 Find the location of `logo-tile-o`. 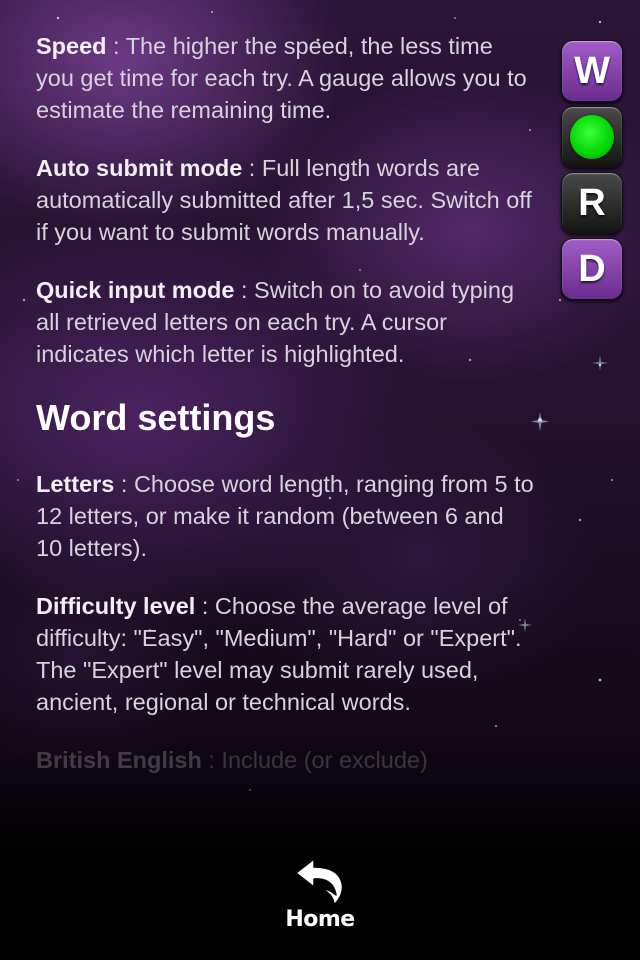

logo-tile-o is located at coordinates (592, 137).